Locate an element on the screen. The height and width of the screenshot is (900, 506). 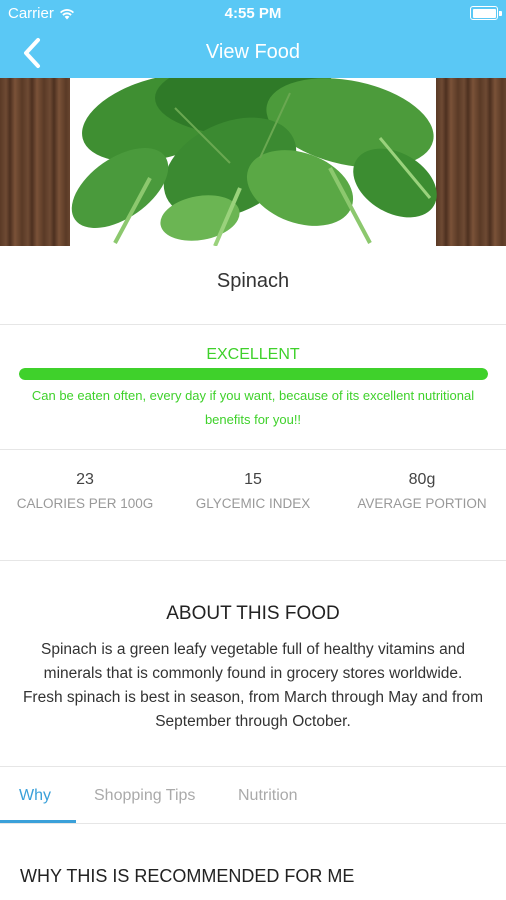
stat-portion: 80g AVERAGE PORTION is located at coordinates (422, 493).